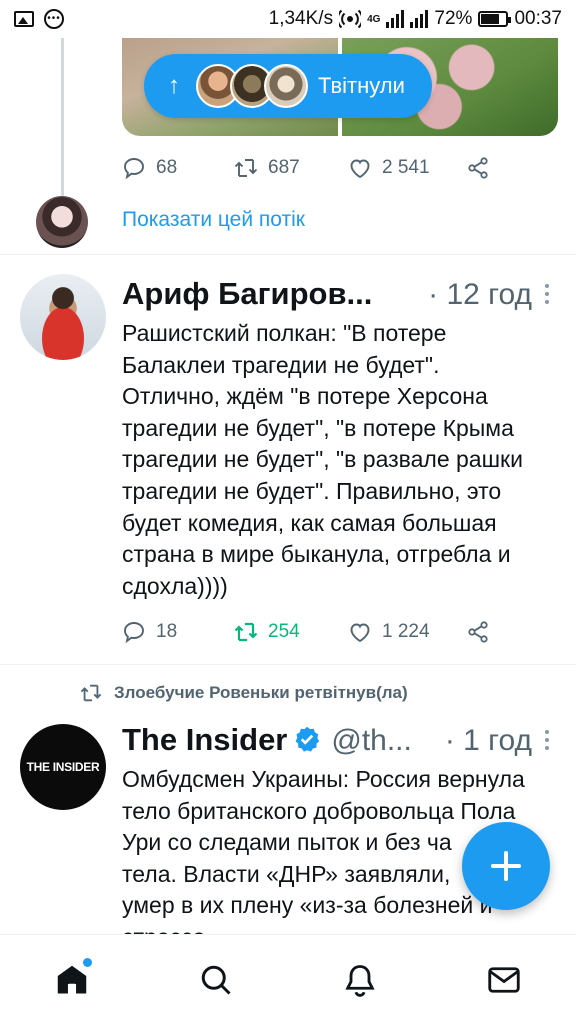 The height and width of the screenshot is (1024, 576). I want to click on tweet-header: The Insider @th... · 1 год, so click(327, 740).